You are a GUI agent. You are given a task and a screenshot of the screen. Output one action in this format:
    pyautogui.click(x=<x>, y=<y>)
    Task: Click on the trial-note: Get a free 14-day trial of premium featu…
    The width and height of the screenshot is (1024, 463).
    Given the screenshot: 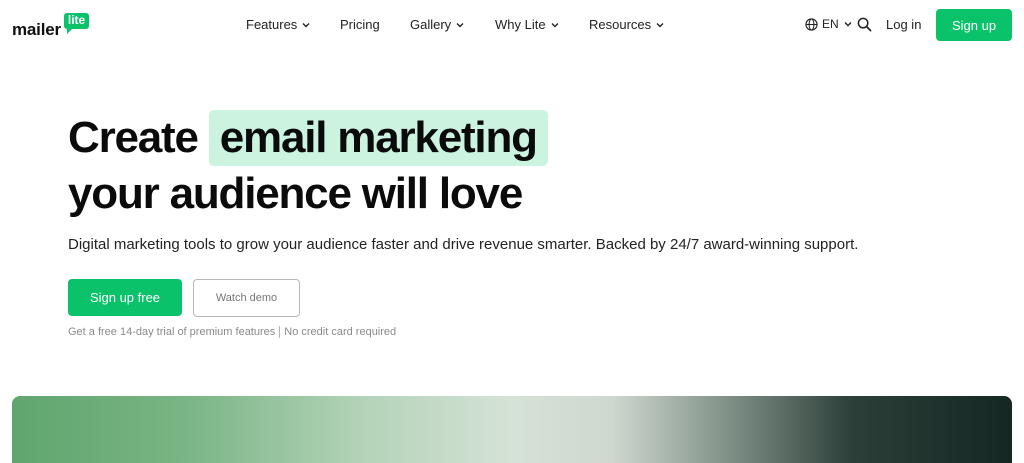 What is the action you would take?
    pyautogui.click(x=232, y=332)
    